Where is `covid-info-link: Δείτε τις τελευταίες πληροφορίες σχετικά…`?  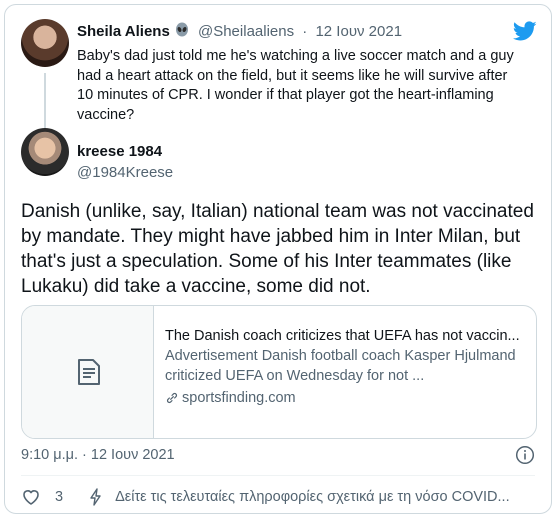
covid-info-link: Δείτε τις τελευταίες πληροφορίες σχετικά… is located at coordinates (312, 497).